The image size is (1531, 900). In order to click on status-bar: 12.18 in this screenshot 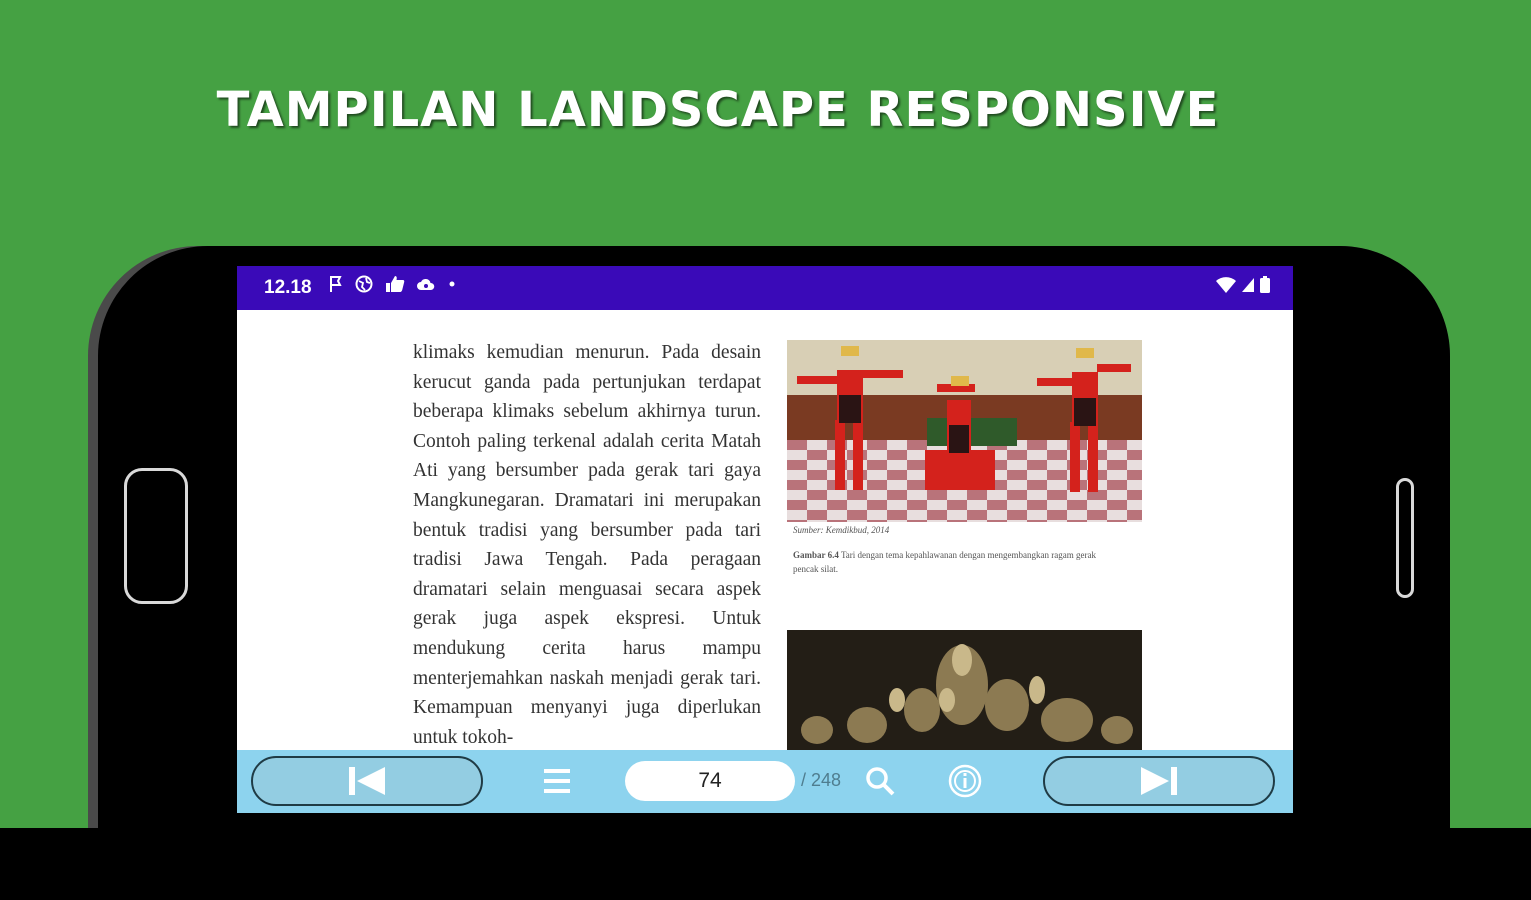, I will do `click(765, 288)`.